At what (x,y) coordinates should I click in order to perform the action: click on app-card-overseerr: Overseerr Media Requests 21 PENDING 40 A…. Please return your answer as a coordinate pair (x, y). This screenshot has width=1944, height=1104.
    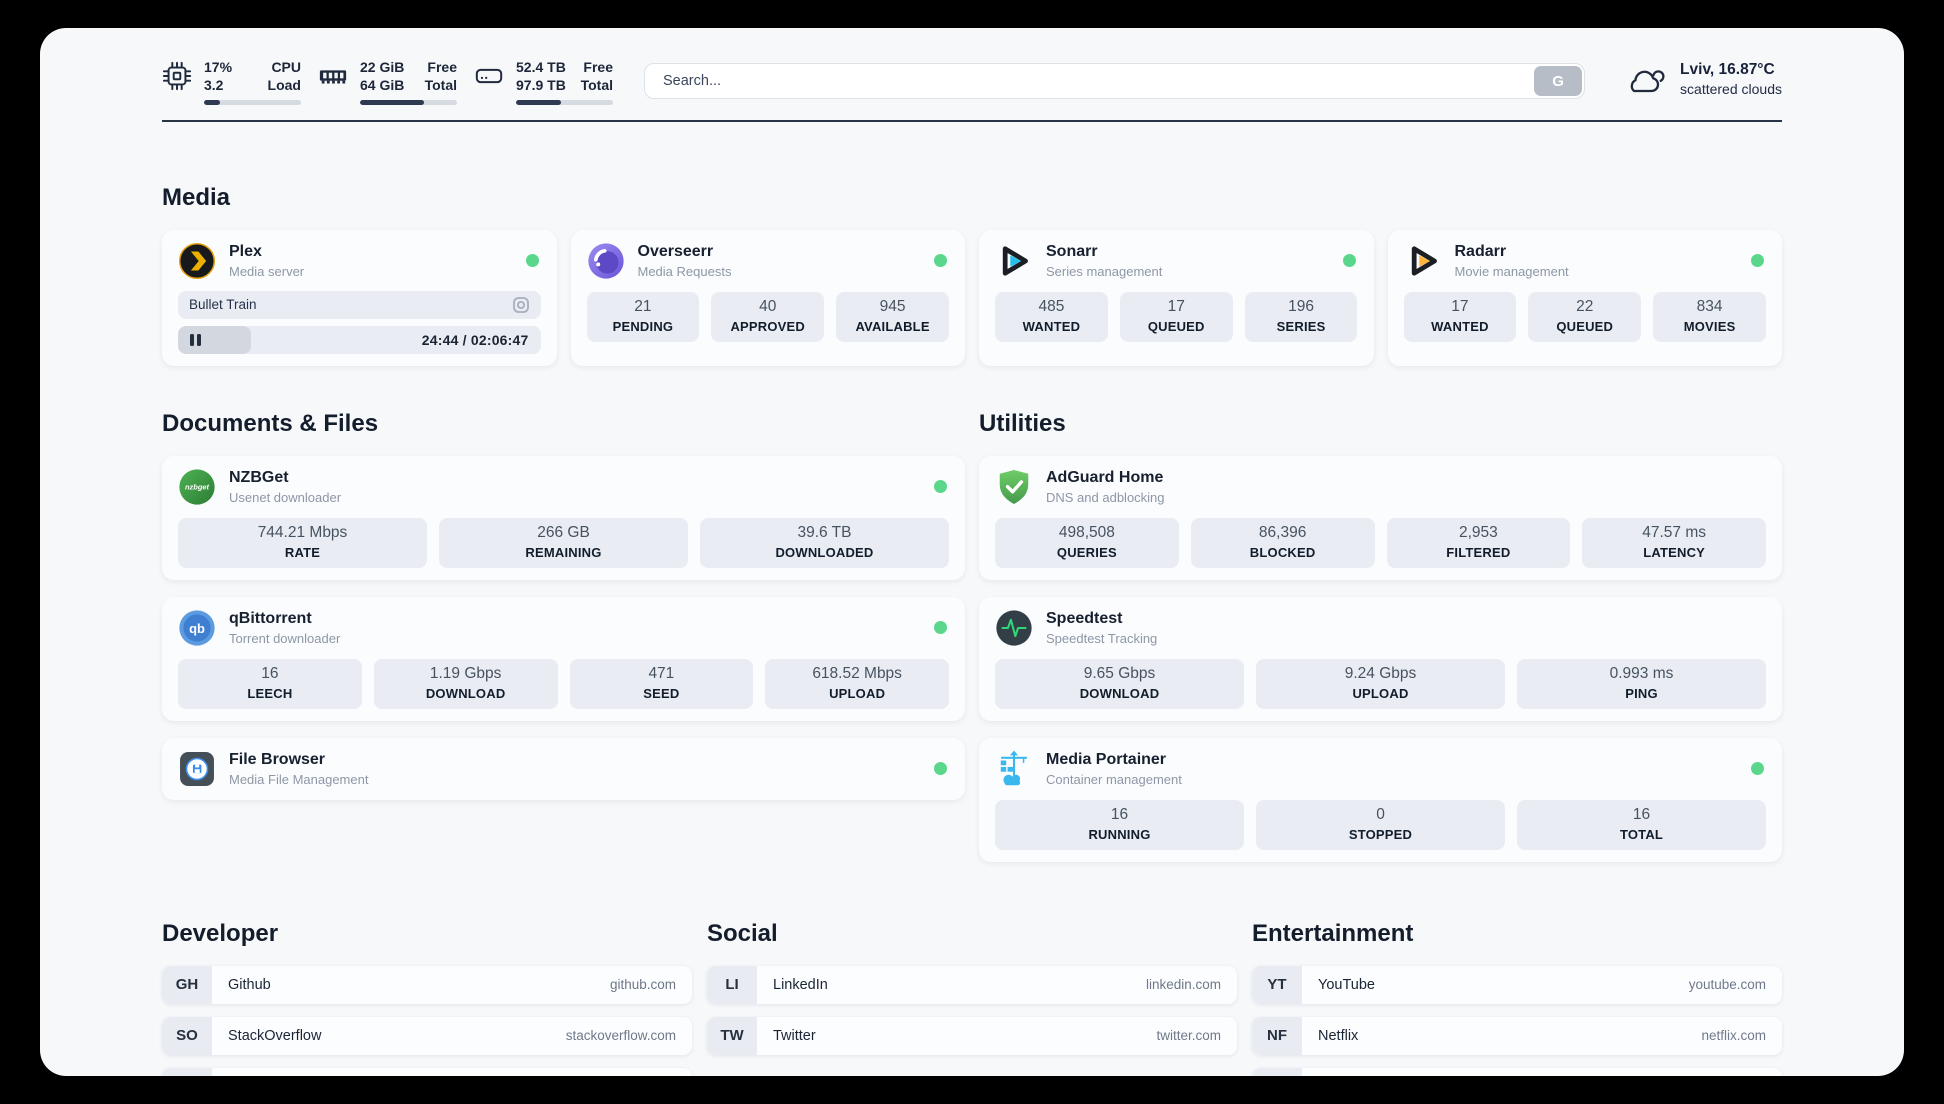
    Looking at the image, I should click on (767, 297).